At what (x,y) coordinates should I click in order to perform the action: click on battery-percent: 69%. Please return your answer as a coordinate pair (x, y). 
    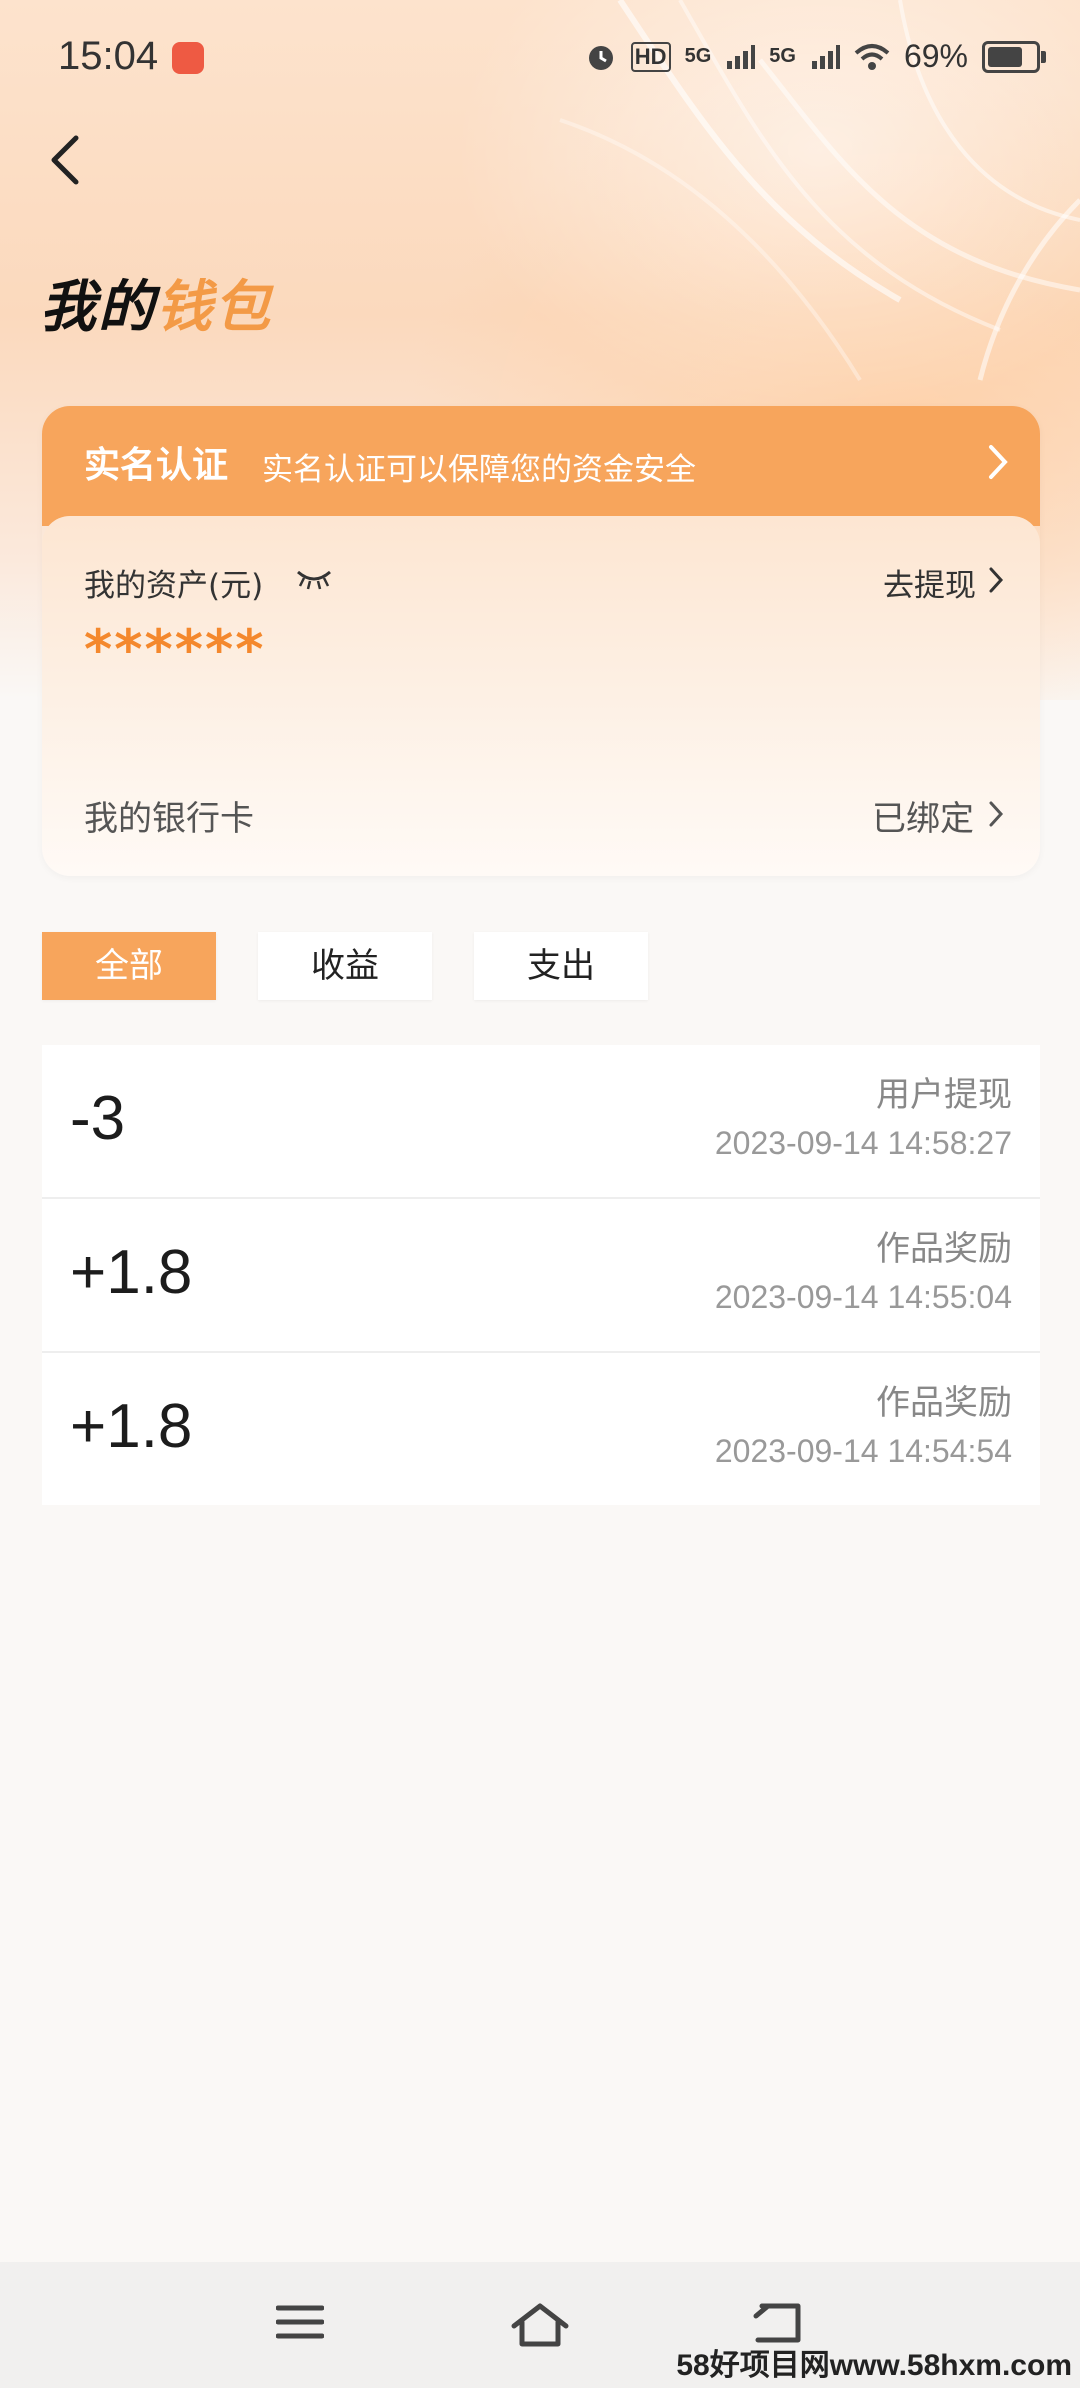
    Looking at the image, I should click on (935, 56).